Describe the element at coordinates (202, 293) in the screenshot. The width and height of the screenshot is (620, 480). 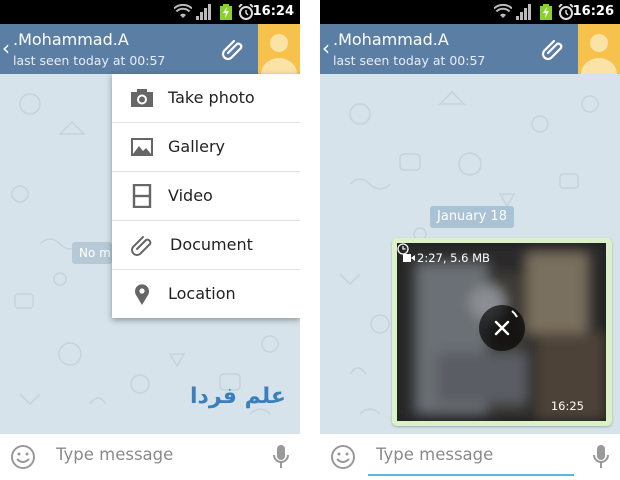
I see `menu-label: Location` at that location.